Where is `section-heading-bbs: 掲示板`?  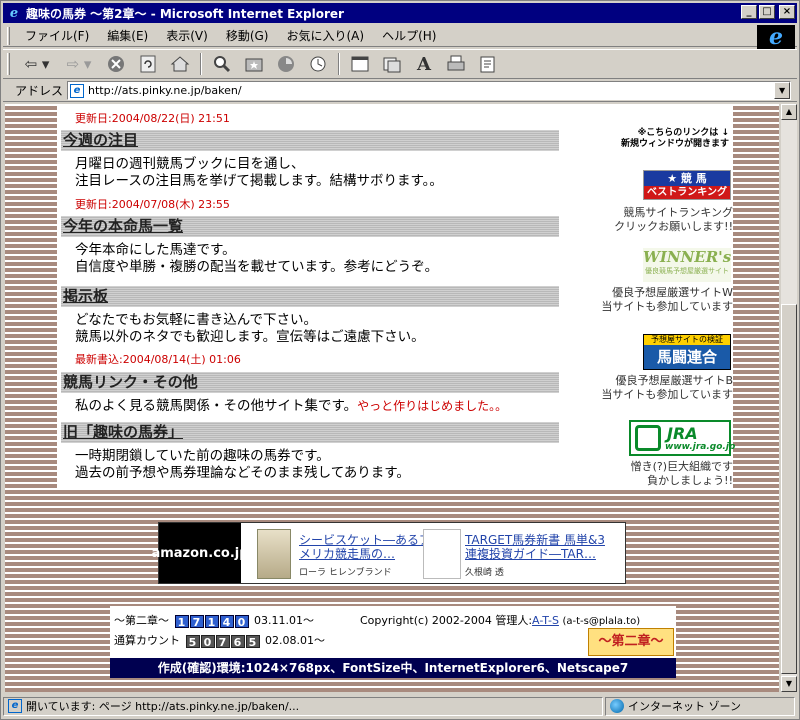 section-heading-bbs: 掲示板 is located at coordinates (310, 296).